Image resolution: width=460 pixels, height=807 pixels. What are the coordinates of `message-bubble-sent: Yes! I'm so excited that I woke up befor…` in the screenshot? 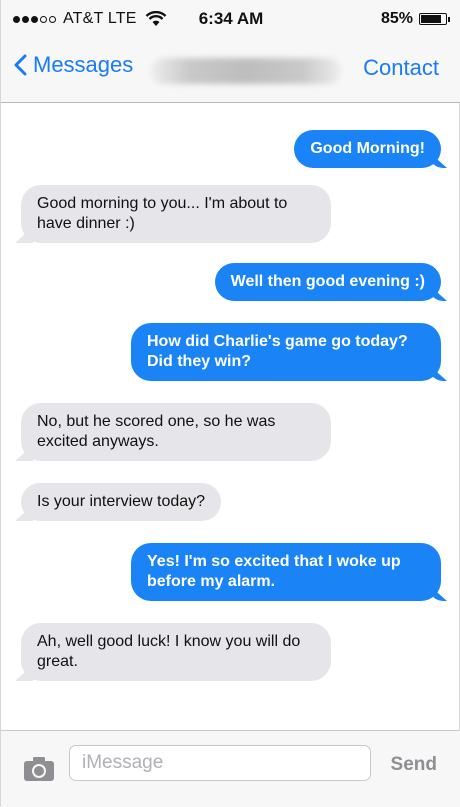 It's located at (286, 572).